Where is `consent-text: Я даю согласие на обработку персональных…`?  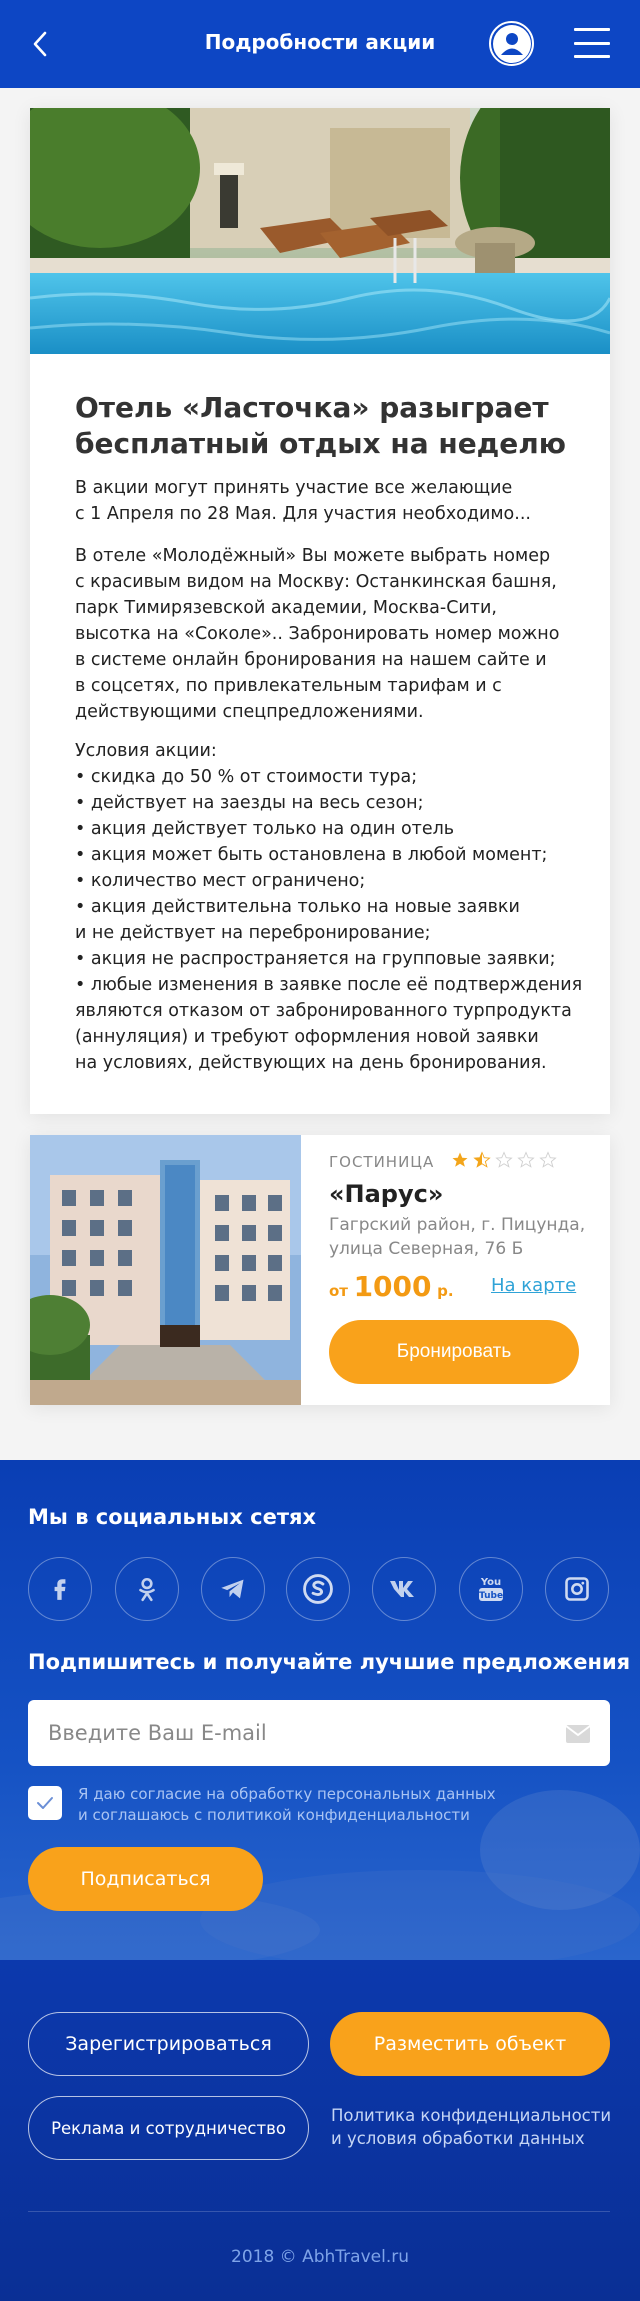
consent-text: Я даю согласие на обработку персональных… is located at coordinates (287, 1805).